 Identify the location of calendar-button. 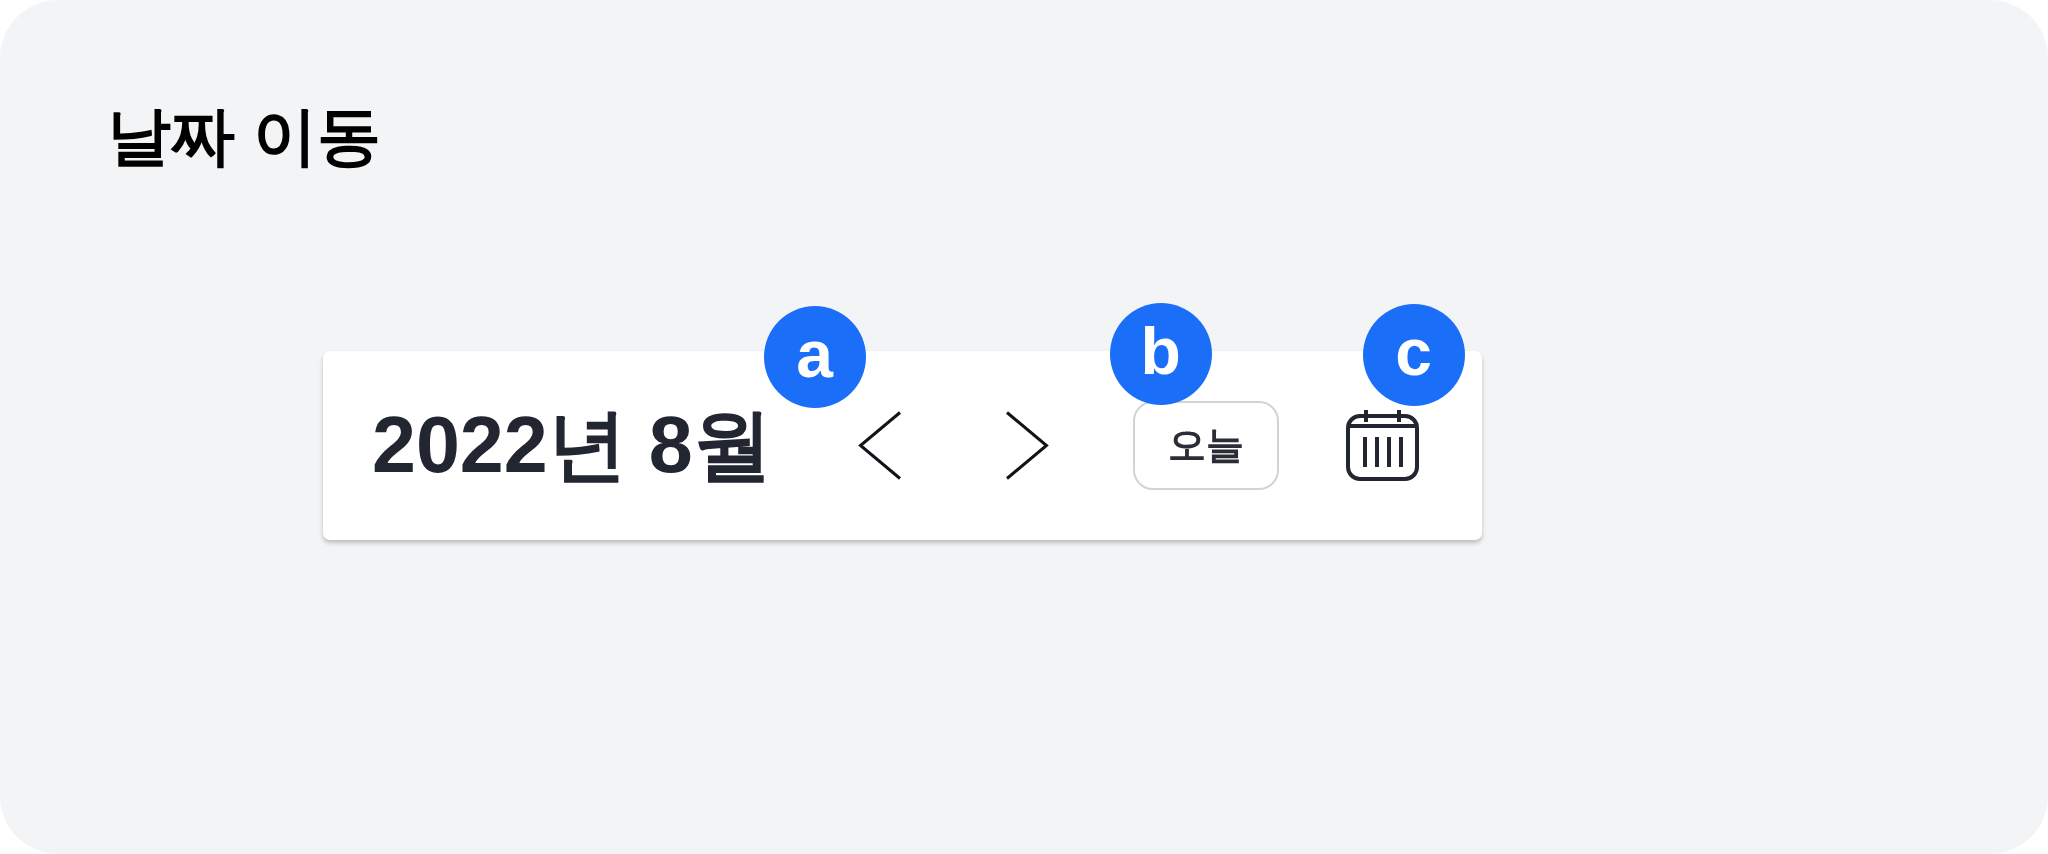
(1382, 445).